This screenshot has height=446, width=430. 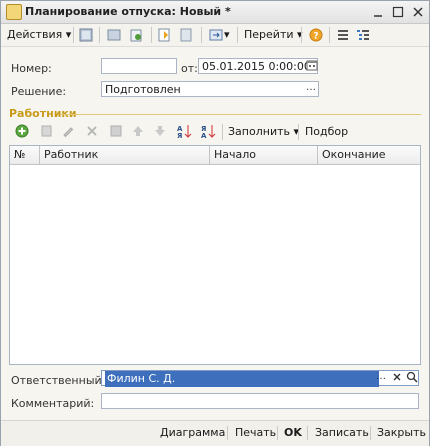 I want to click on maximize-button, so click(x=398, y=12).